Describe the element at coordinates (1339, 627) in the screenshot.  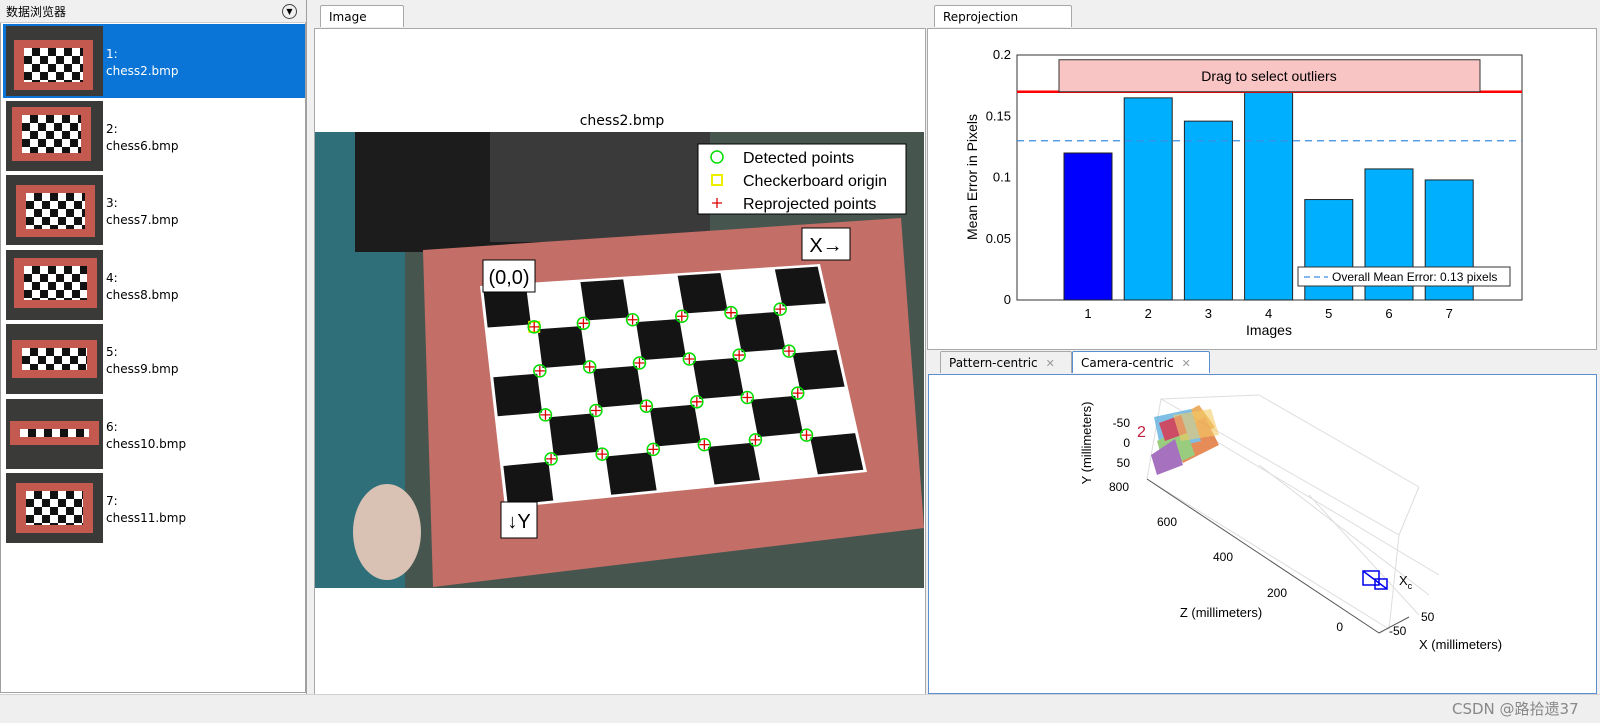
I see `z-tick: 0` at that location.